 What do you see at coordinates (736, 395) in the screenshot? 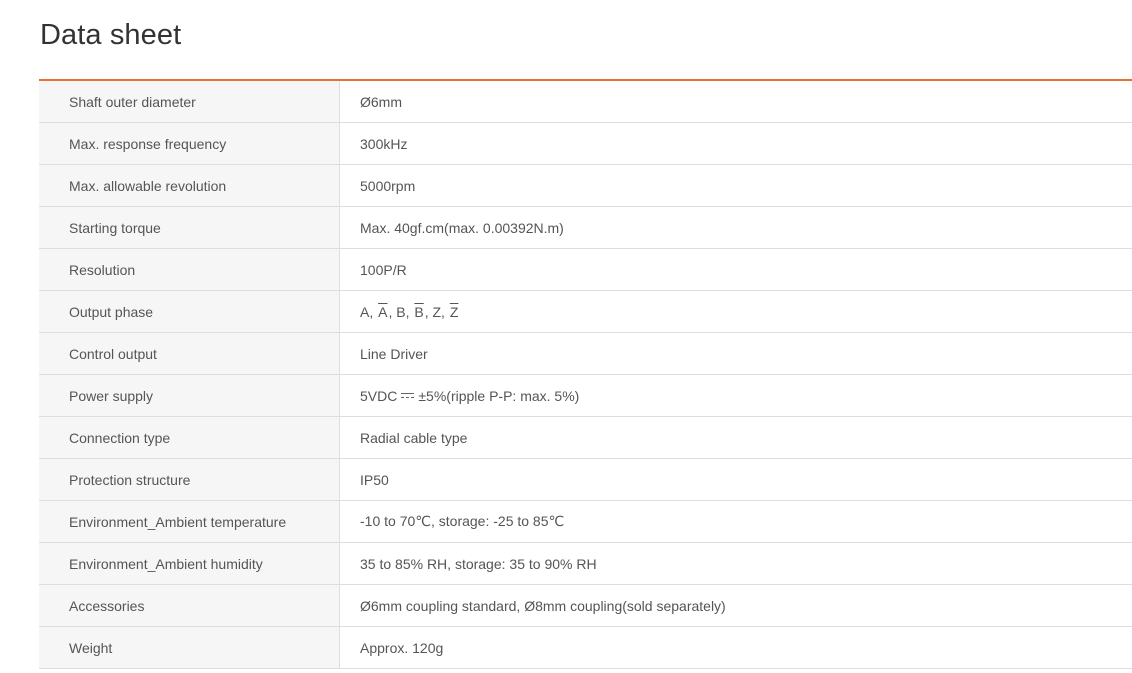
I see `row-value-power-supply: 5VDC ±5%(ripple P-P: max. 5%)` at bounding box center [736, 395].